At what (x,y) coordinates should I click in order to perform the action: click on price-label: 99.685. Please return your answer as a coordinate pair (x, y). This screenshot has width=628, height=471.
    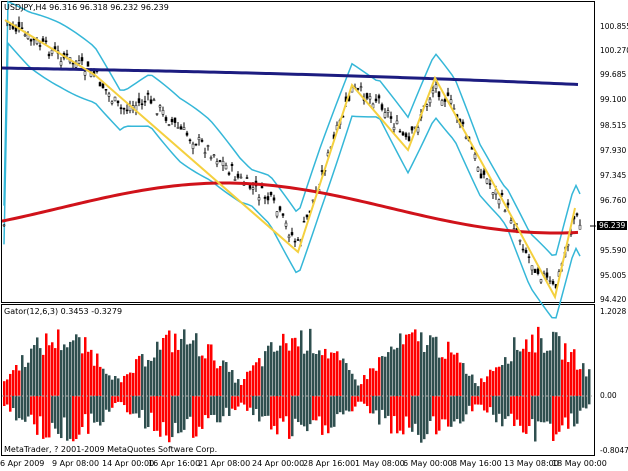
    Looking at the image, I should click on (613, 74).